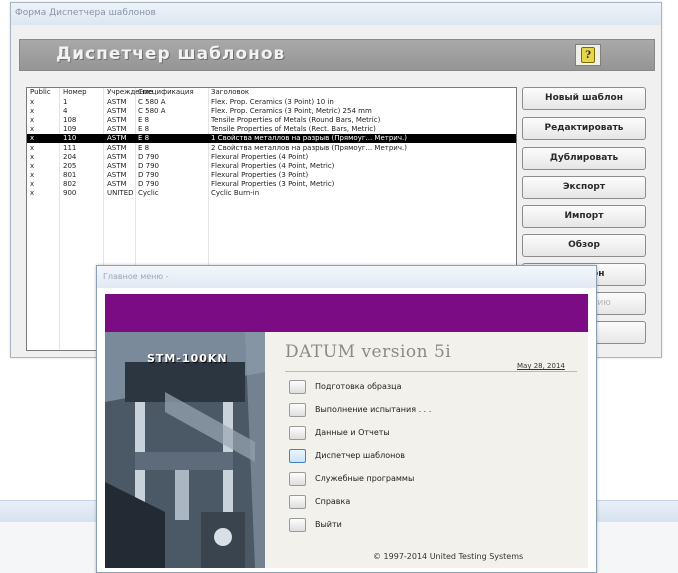 This screenshot has width=678, height=573. What do you see at coordinates (373, 409) in the screenshot?
I see `menu-item-label: Выполнение испытания . . .` at bounding box center [373, 409].